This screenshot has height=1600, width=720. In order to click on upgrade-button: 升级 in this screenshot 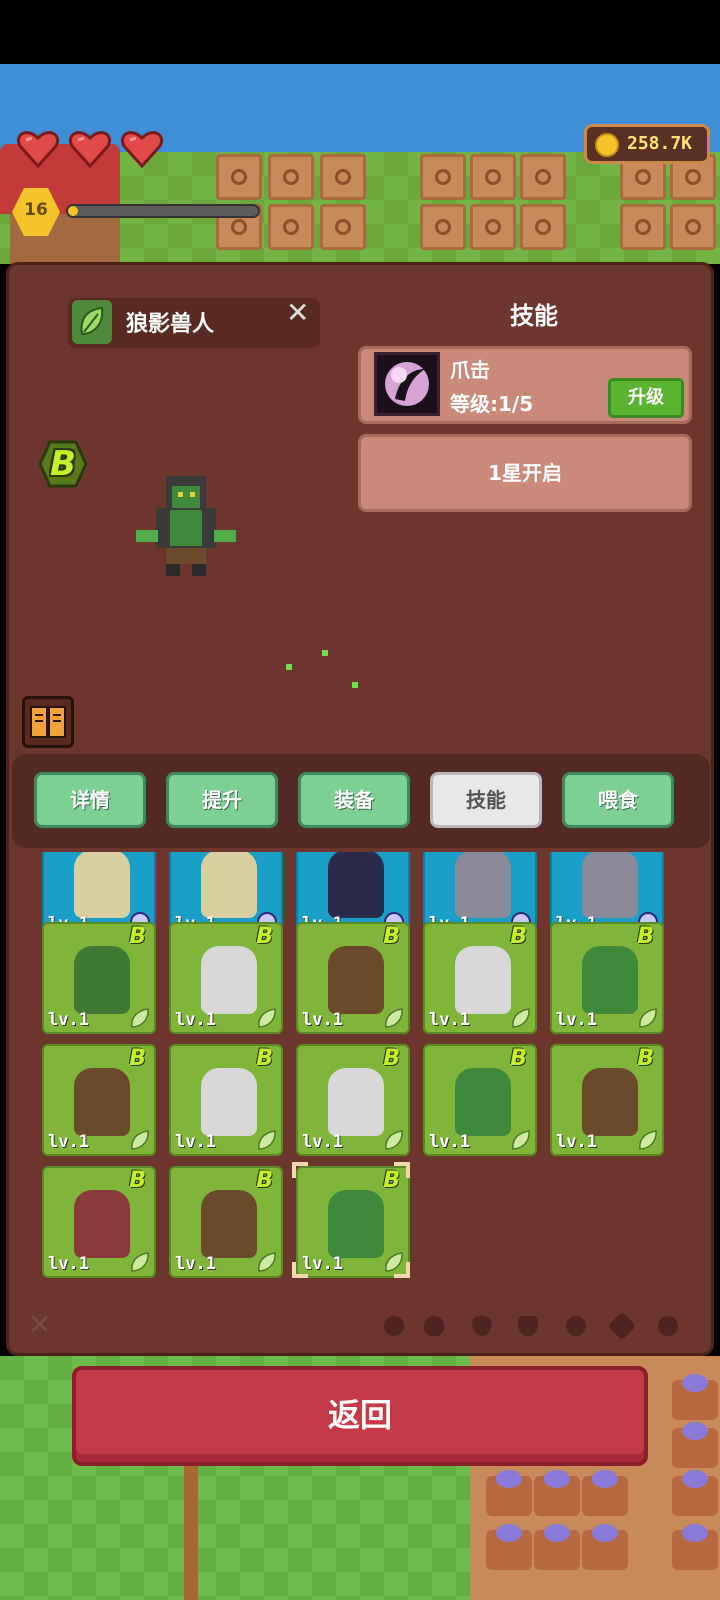, I will do `click(646, 398)`.